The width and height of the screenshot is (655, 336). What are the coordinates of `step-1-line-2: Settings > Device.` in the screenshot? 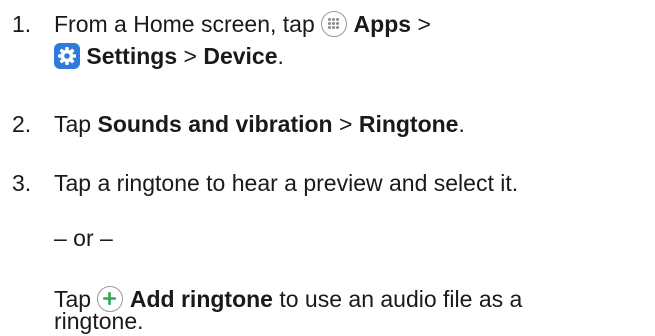 It's located at (169, 56).